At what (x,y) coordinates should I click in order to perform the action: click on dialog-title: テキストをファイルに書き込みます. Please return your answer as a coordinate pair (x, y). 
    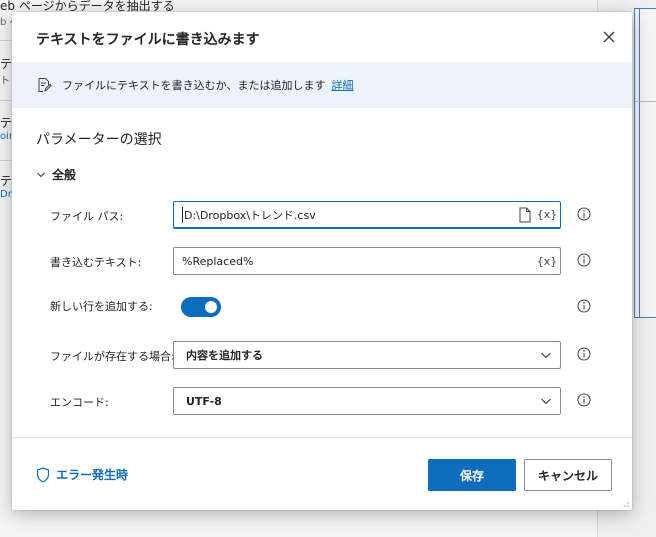
    Looking at the image, I should click on (148, 40).